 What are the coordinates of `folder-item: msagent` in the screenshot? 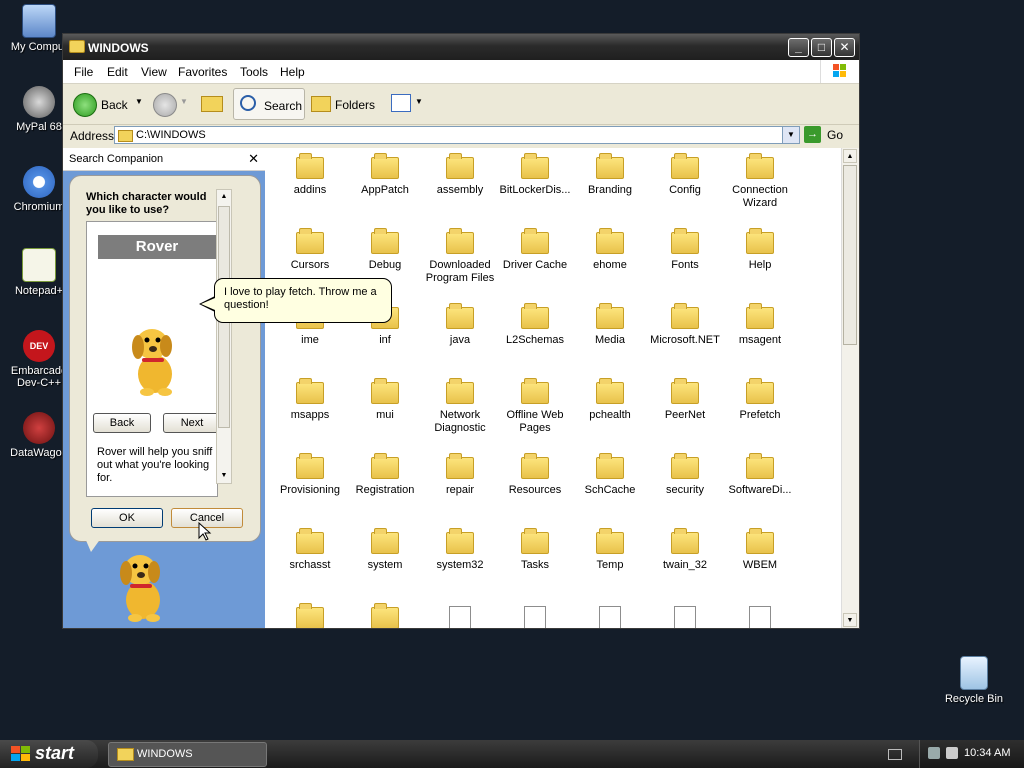 It's located at (760, 325).